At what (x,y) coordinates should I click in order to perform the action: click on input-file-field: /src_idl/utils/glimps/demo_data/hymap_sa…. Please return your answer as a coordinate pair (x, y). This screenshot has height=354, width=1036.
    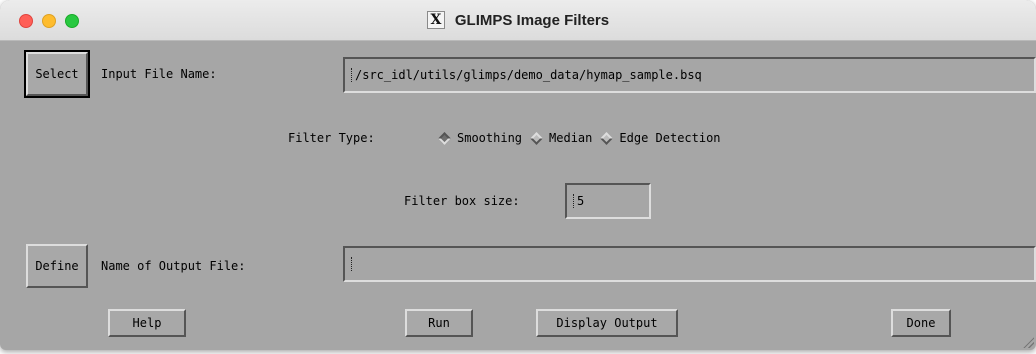
    Looking at the image, I should click on (689, 75).